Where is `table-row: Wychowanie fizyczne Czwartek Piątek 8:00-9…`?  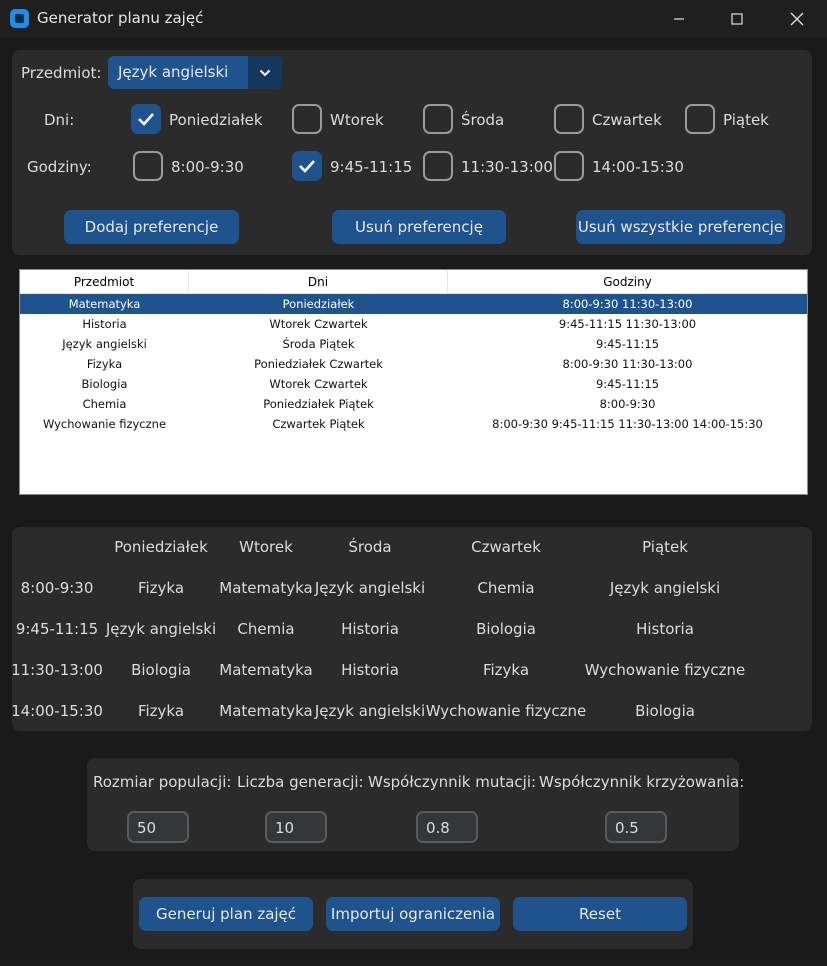
table-row: Wychowanie fizyczne Czwartek Piątek 8:00-9… is located at coordinates (413, 424).